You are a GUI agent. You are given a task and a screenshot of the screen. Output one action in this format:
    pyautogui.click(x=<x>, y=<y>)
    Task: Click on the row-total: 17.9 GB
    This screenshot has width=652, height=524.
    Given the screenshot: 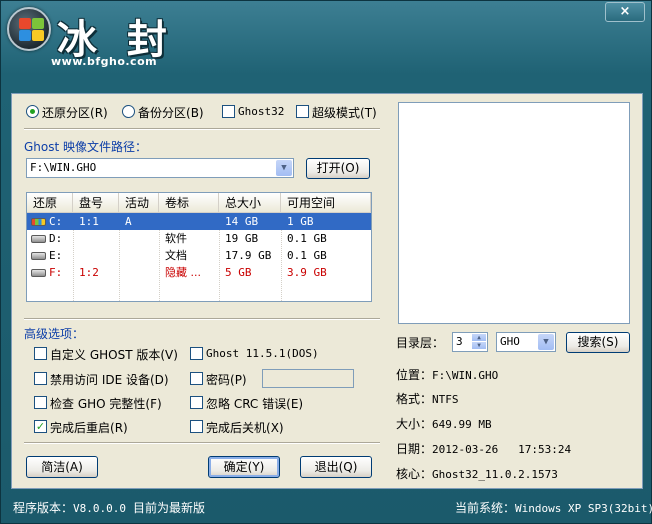 What is the action you would take?
    pyautogui.click(x=248, y=255)
    